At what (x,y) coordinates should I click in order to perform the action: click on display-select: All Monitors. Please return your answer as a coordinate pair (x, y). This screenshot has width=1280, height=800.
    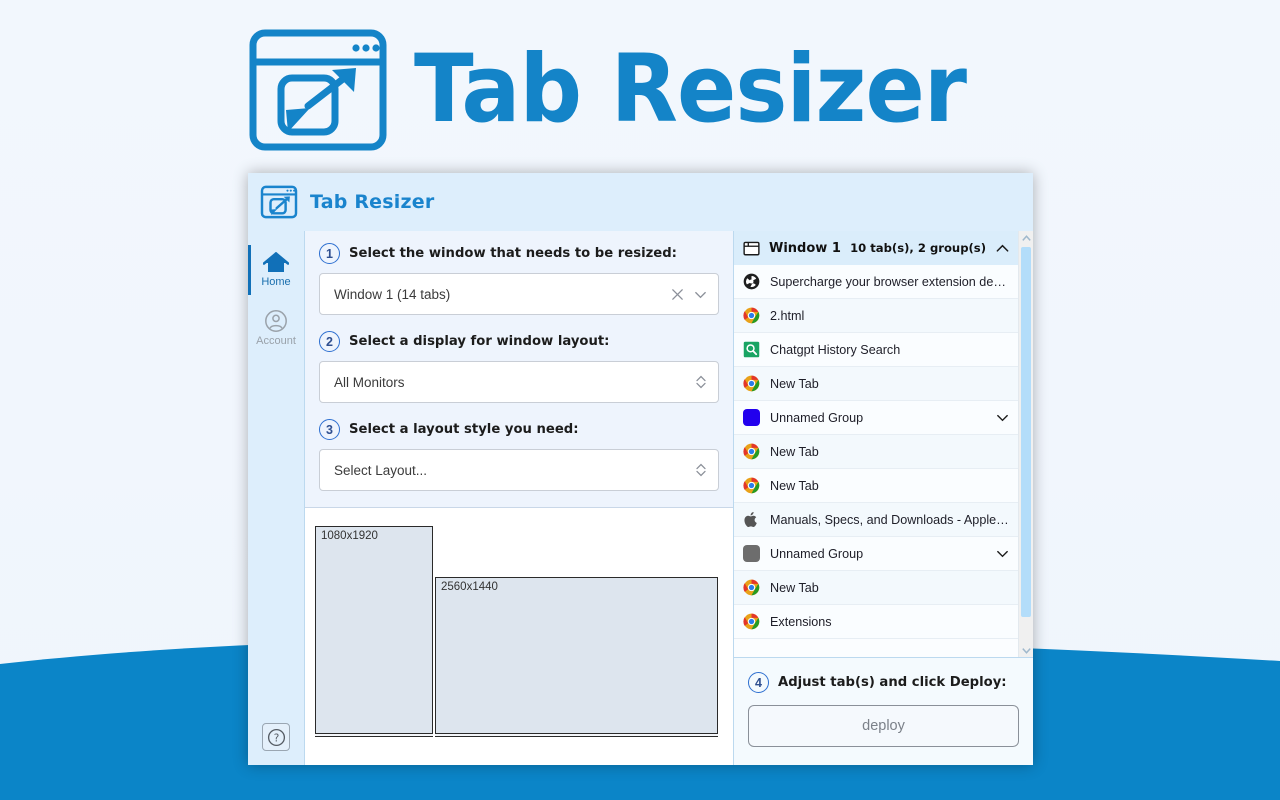
    Looking at the image, I should click on (519, 382).